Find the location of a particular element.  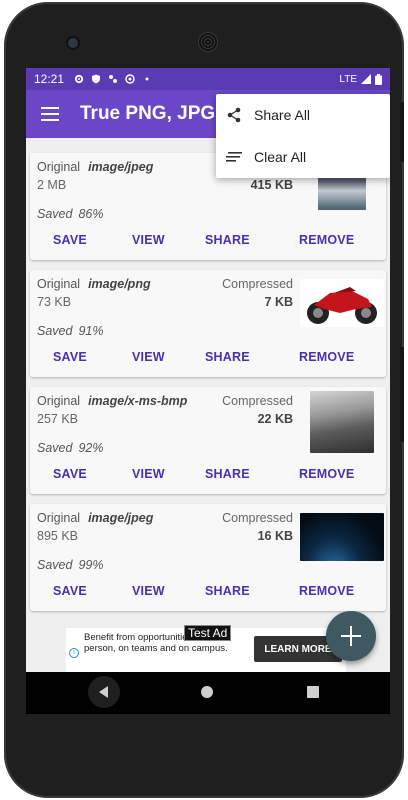

home-button is located at coordinates (207, 692).